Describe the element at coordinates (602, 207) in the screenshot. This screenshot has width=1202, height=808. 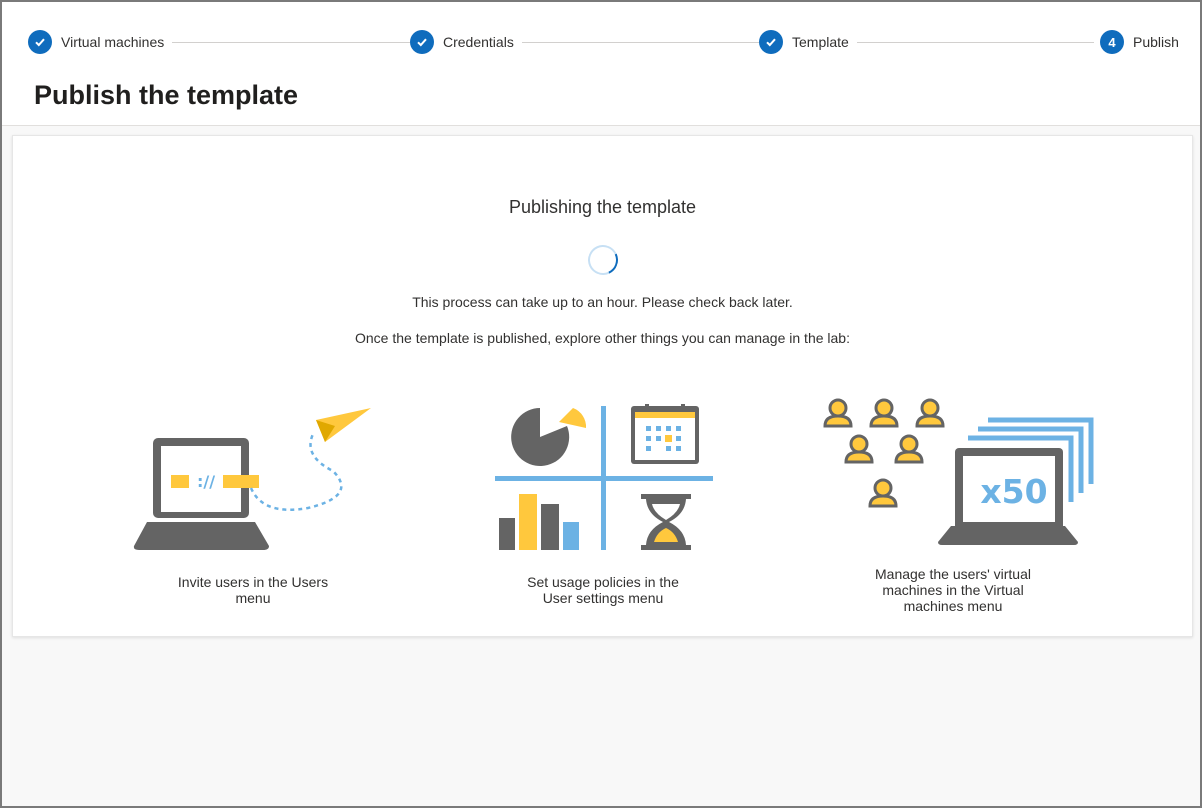
I see `publish-heading: Publishing the template` at that location.